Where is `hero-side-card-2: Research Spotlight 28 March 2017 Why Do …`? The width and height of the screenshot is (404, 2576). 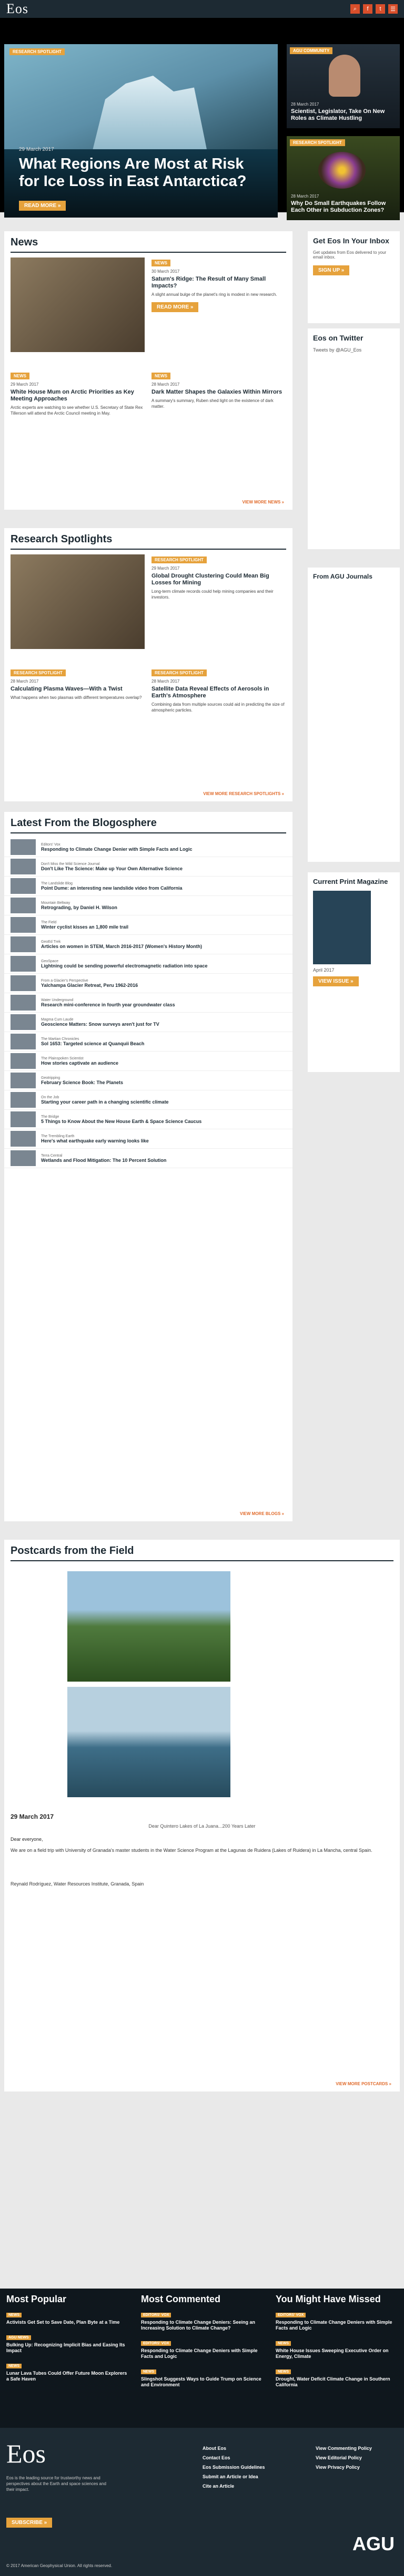 hero-side-card-2: Research Spotlight 28 March 2017 Why Do … is located at coordinates (343, 178).